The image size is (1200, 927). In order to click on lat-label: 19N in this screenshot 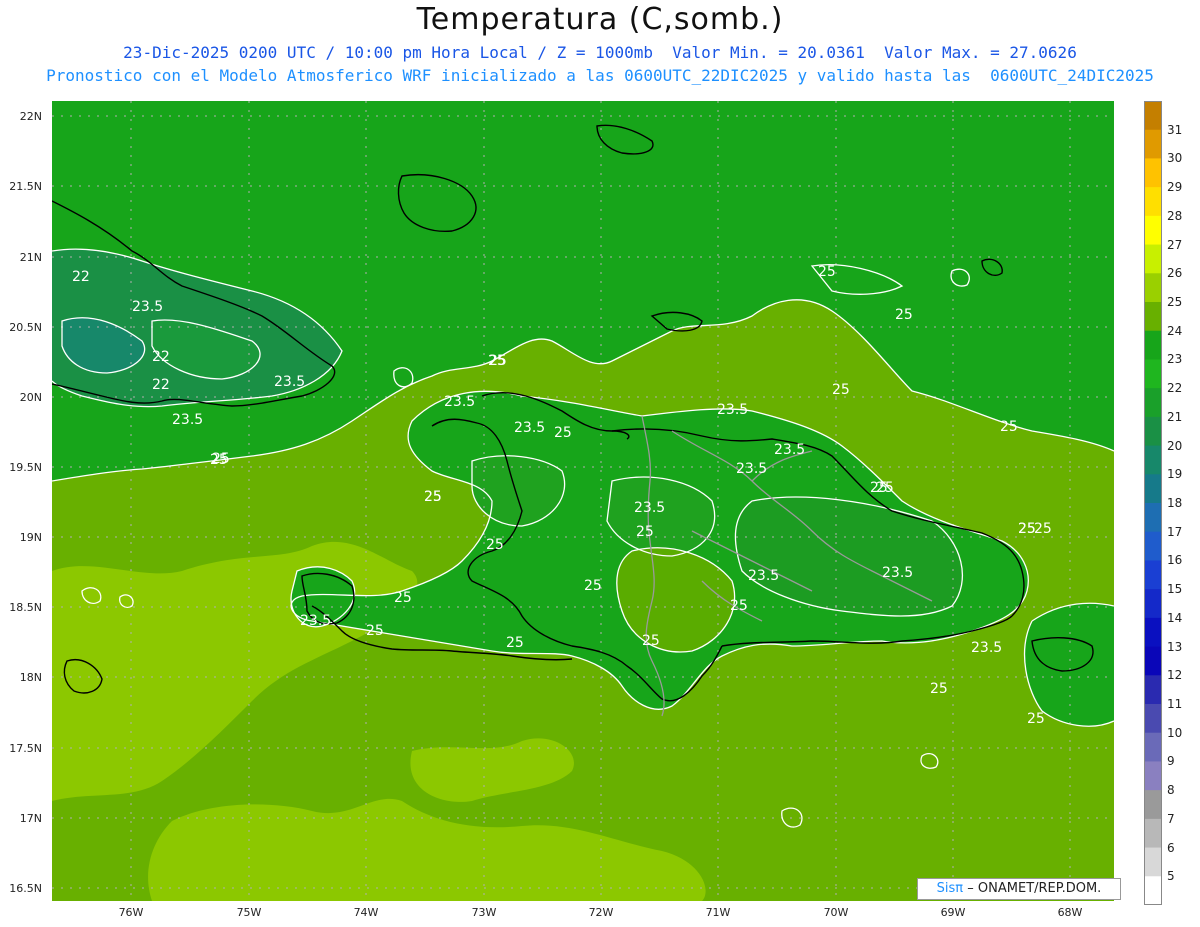, I will do `click(30, 537)`.